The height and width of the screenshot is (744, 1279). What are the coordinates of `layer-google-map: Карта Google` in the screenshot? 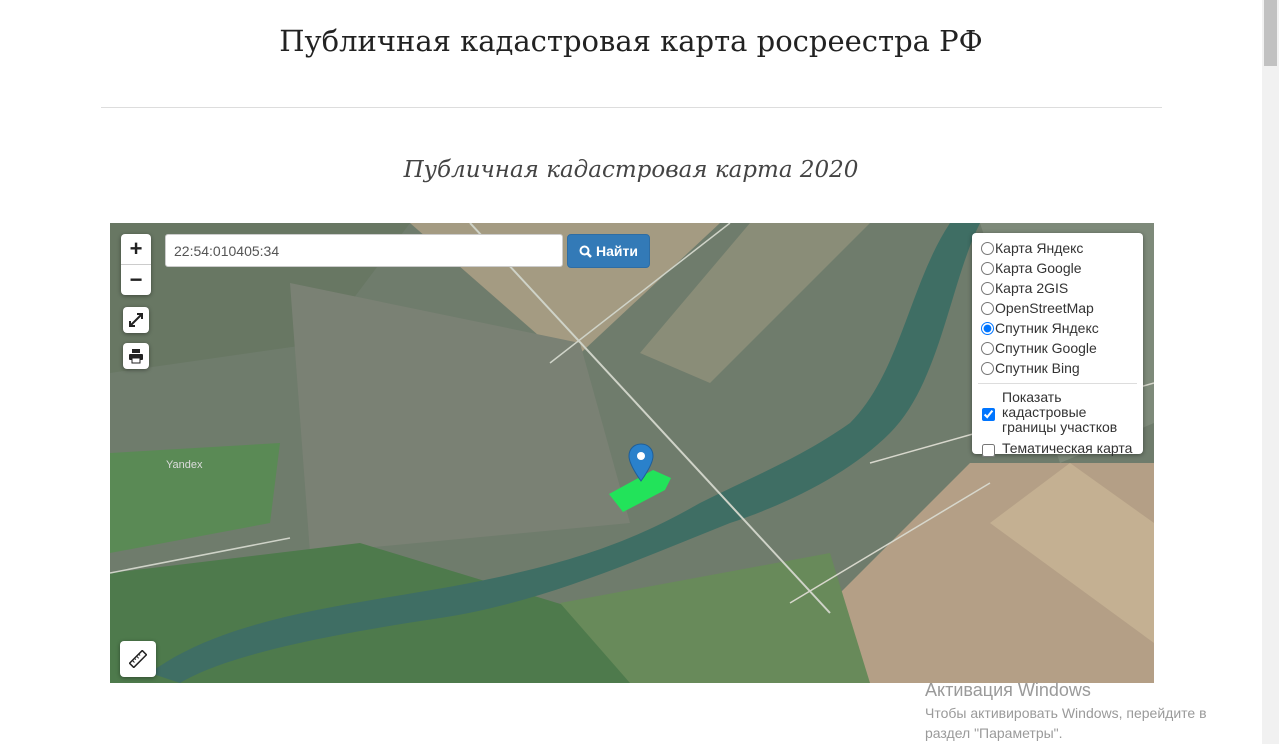 It's located at (1057, 268).